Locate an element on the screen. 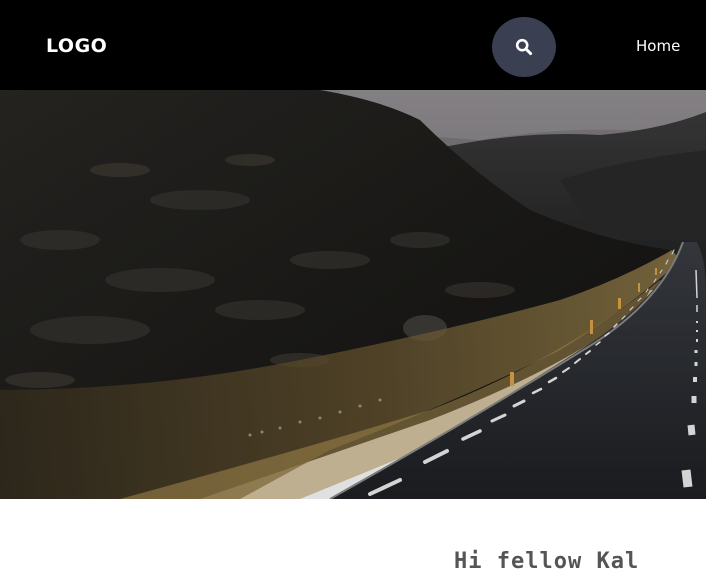  section-heading: Hi fellow Kal is located at coordinates (547, 561).